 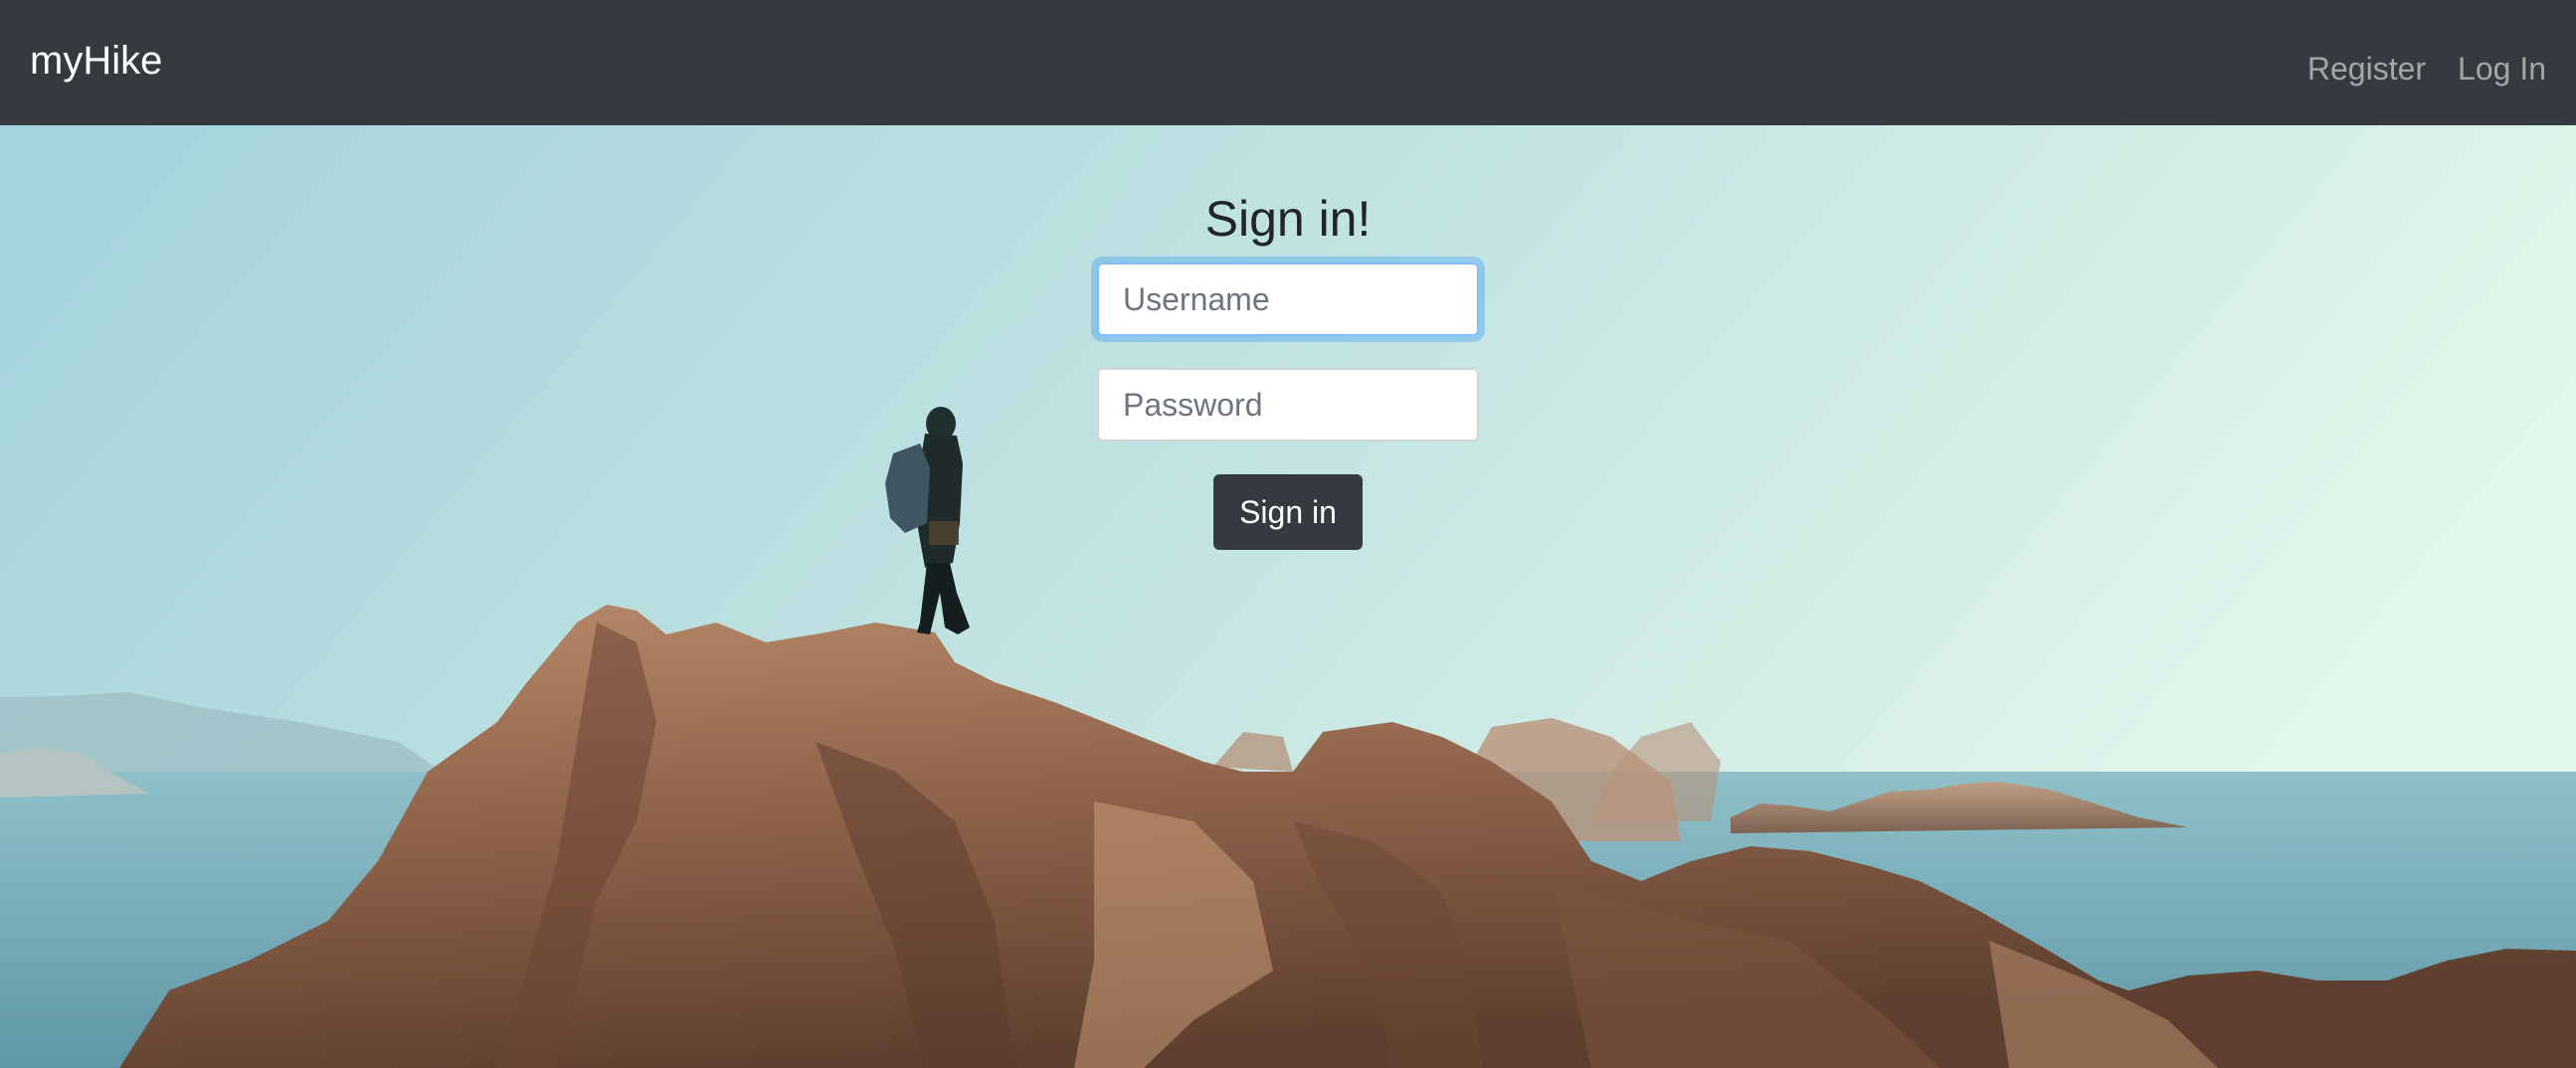 I want to click on nav-links: Register Log In, so click(x=2426, y=69).